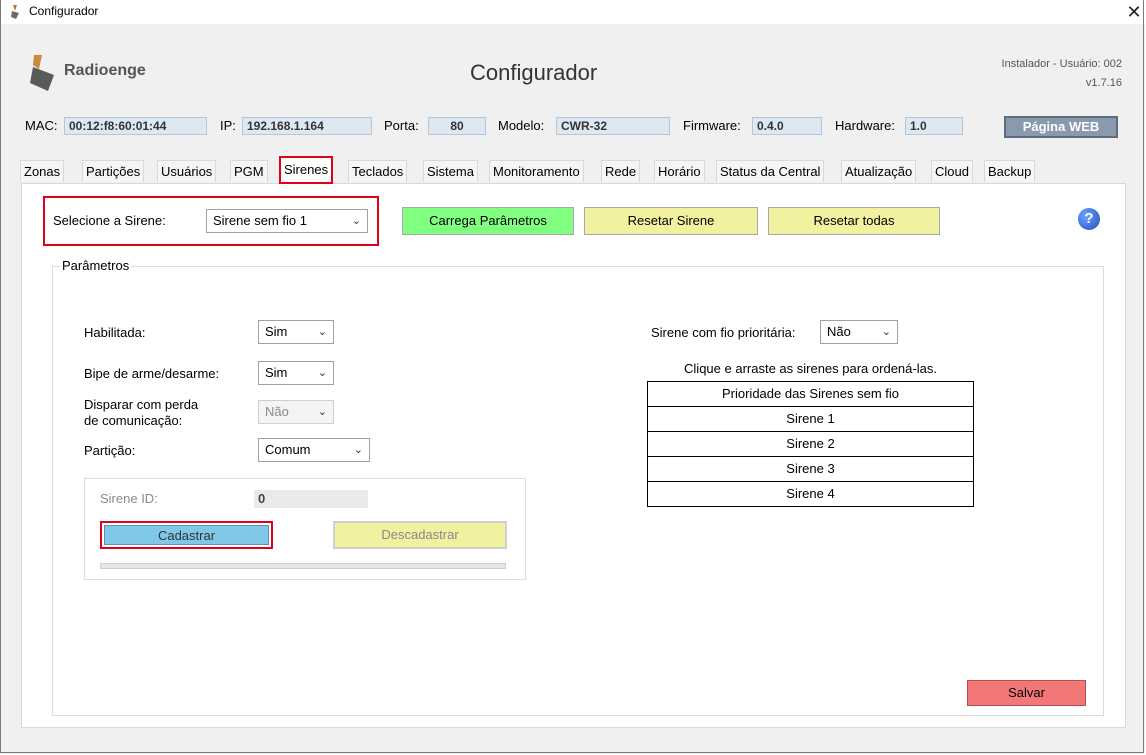  I want to click on priority-item: Sirene 3, so click(810, 469).